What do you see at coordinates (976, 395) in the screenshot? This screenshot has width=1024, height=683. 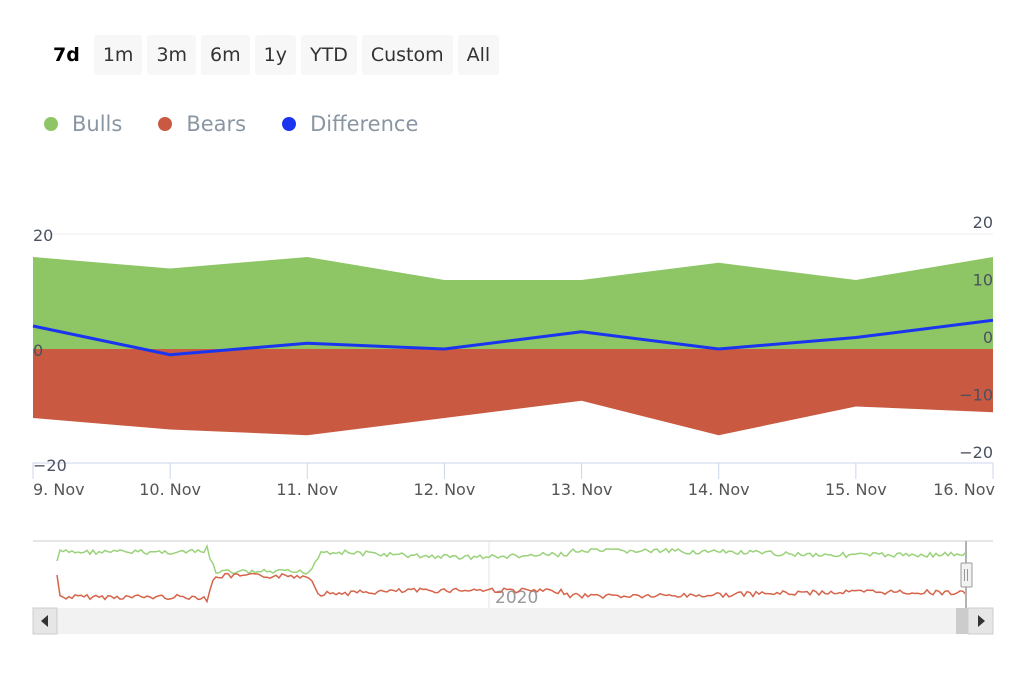 I see `y-right-tick-label: −10` at bounding box center [976, 395].